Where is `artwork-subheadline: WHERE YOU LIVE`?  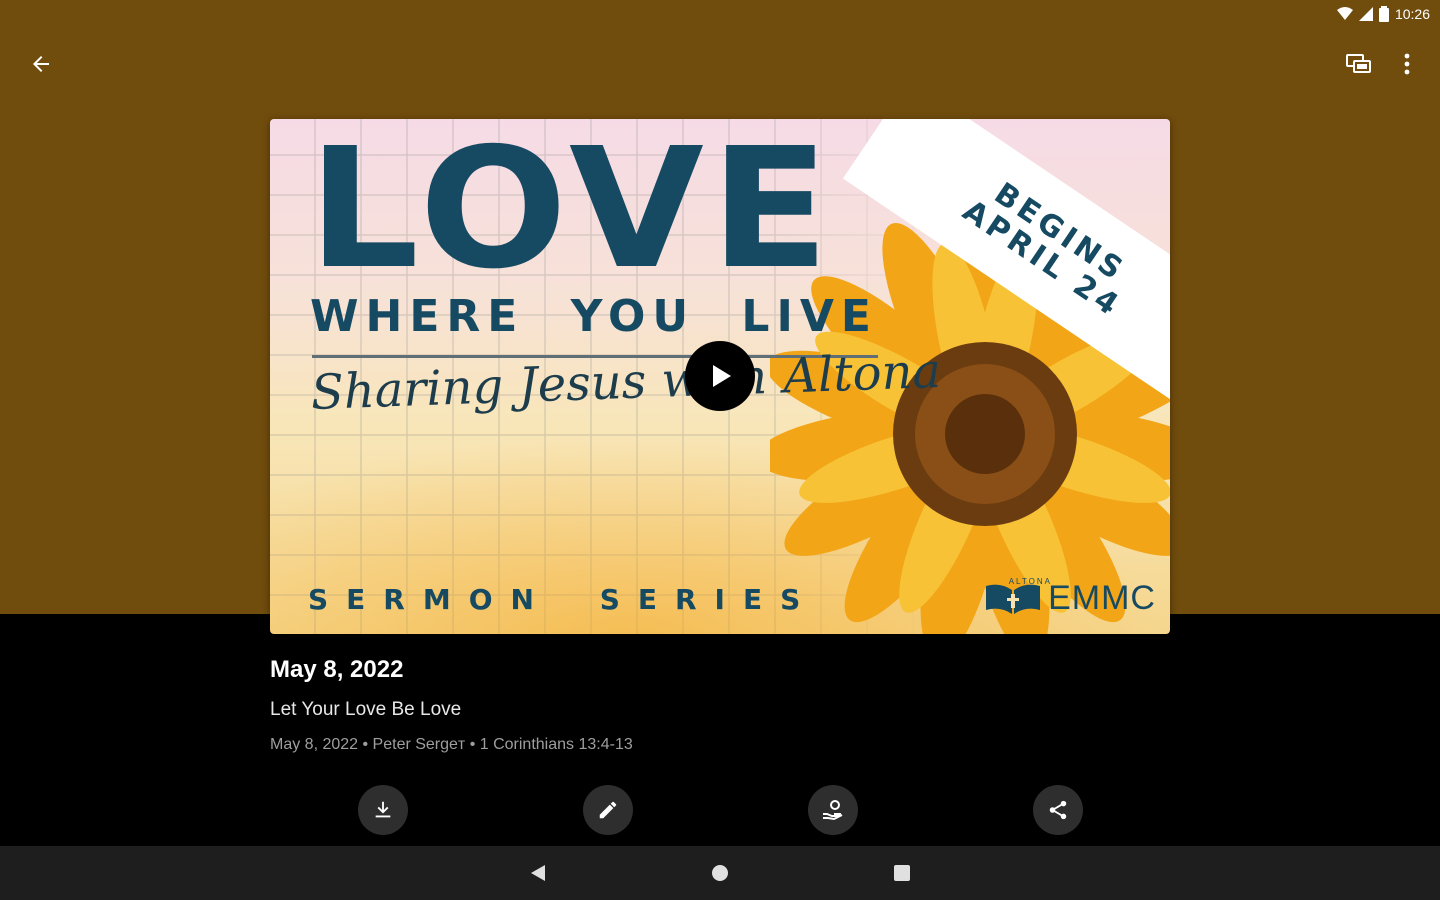 artwork-subheadline: WHERE YOU LIVE is located at coordinates (594, 316).